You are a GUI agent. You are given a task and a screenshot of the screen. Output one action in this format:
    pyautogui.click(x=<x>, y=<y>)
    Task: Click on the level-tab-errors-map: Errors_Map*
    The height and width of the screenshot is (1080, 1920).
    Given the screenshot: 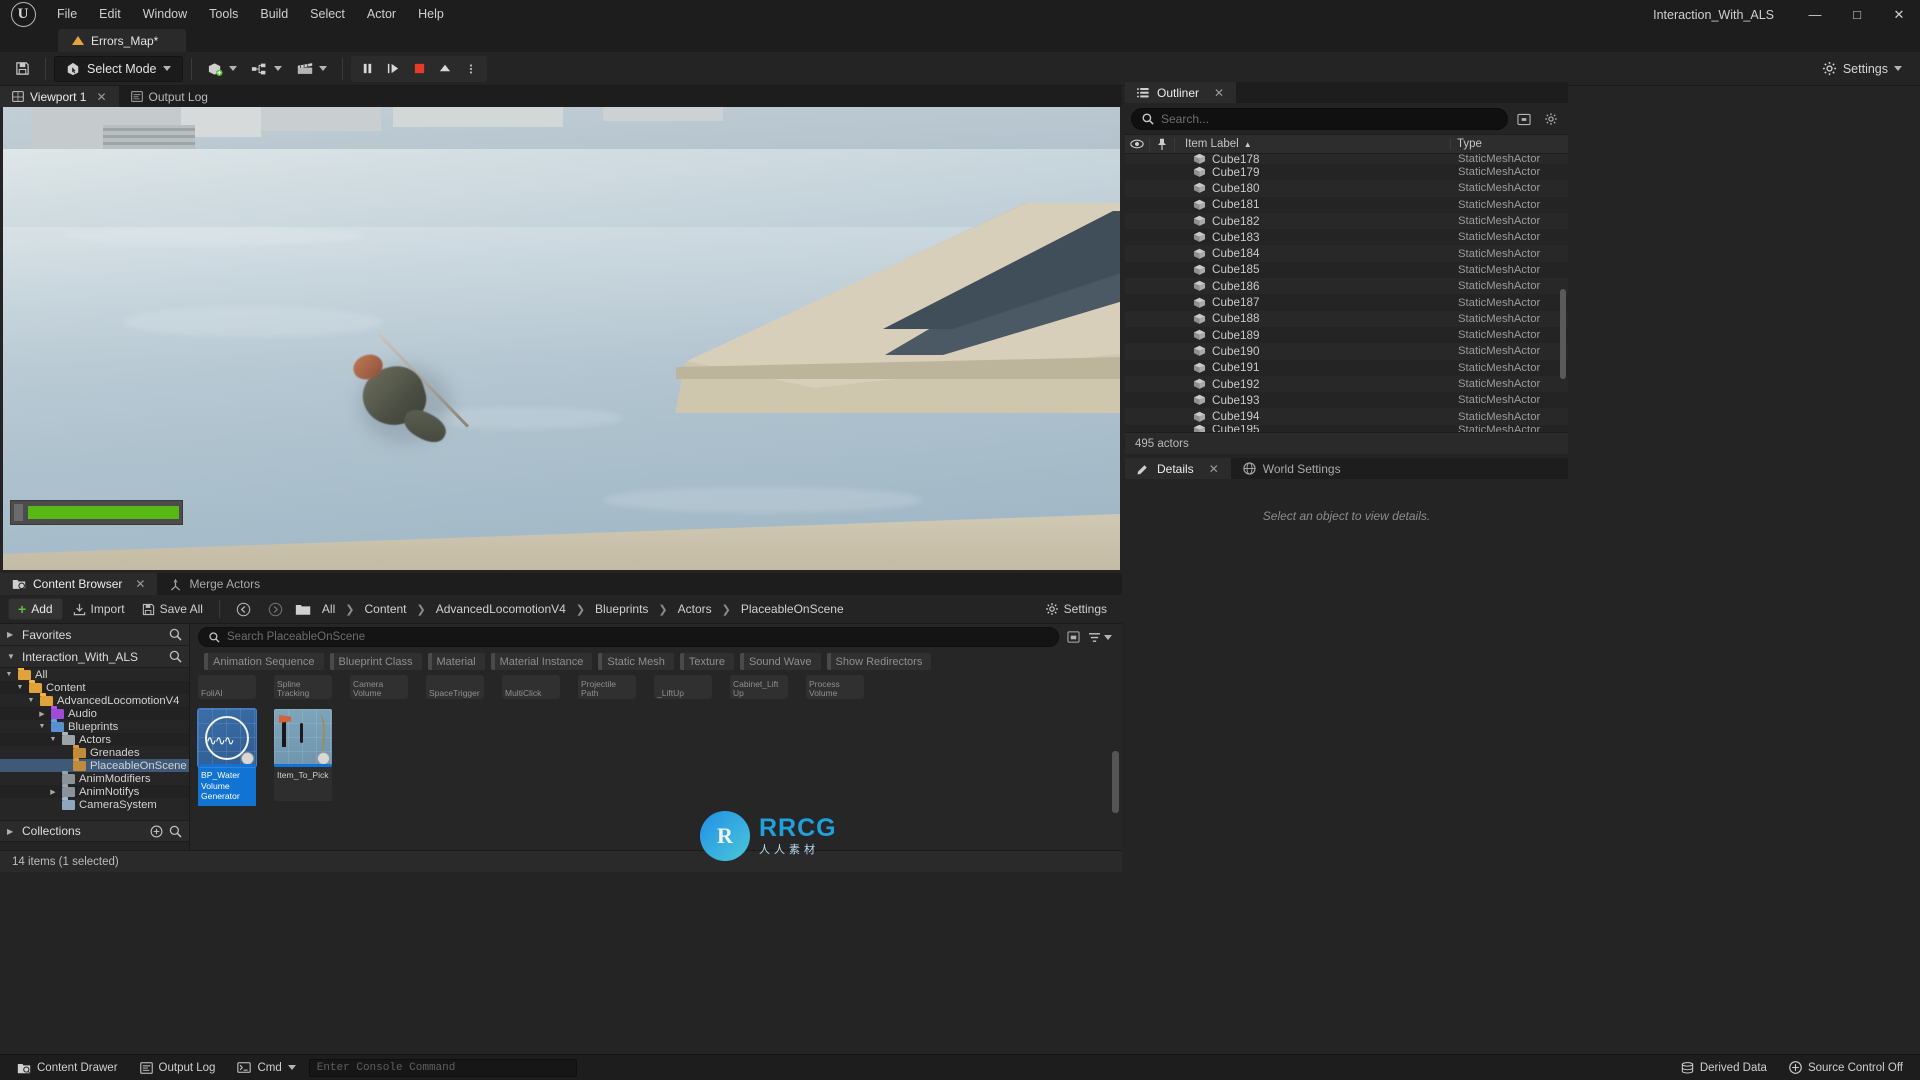 What is the action you would take?
    pyautogui.click(x=122, y=40)
    